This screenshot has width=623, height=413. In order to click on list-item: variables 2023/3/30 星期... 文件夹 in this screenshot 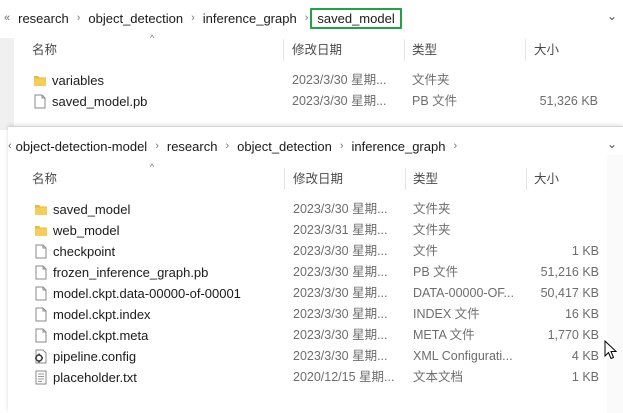, I will do `click(311, 80)`.